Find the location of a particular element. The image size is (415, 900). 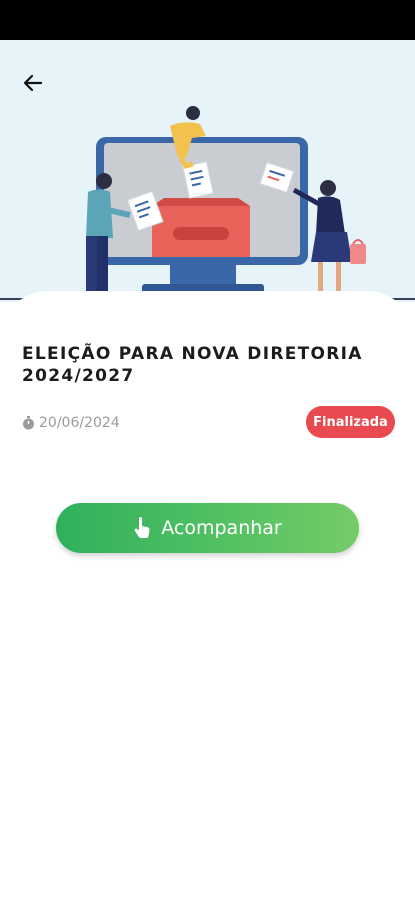

election-date-row: 20/06/2024 is located at coordinates (71, 423).